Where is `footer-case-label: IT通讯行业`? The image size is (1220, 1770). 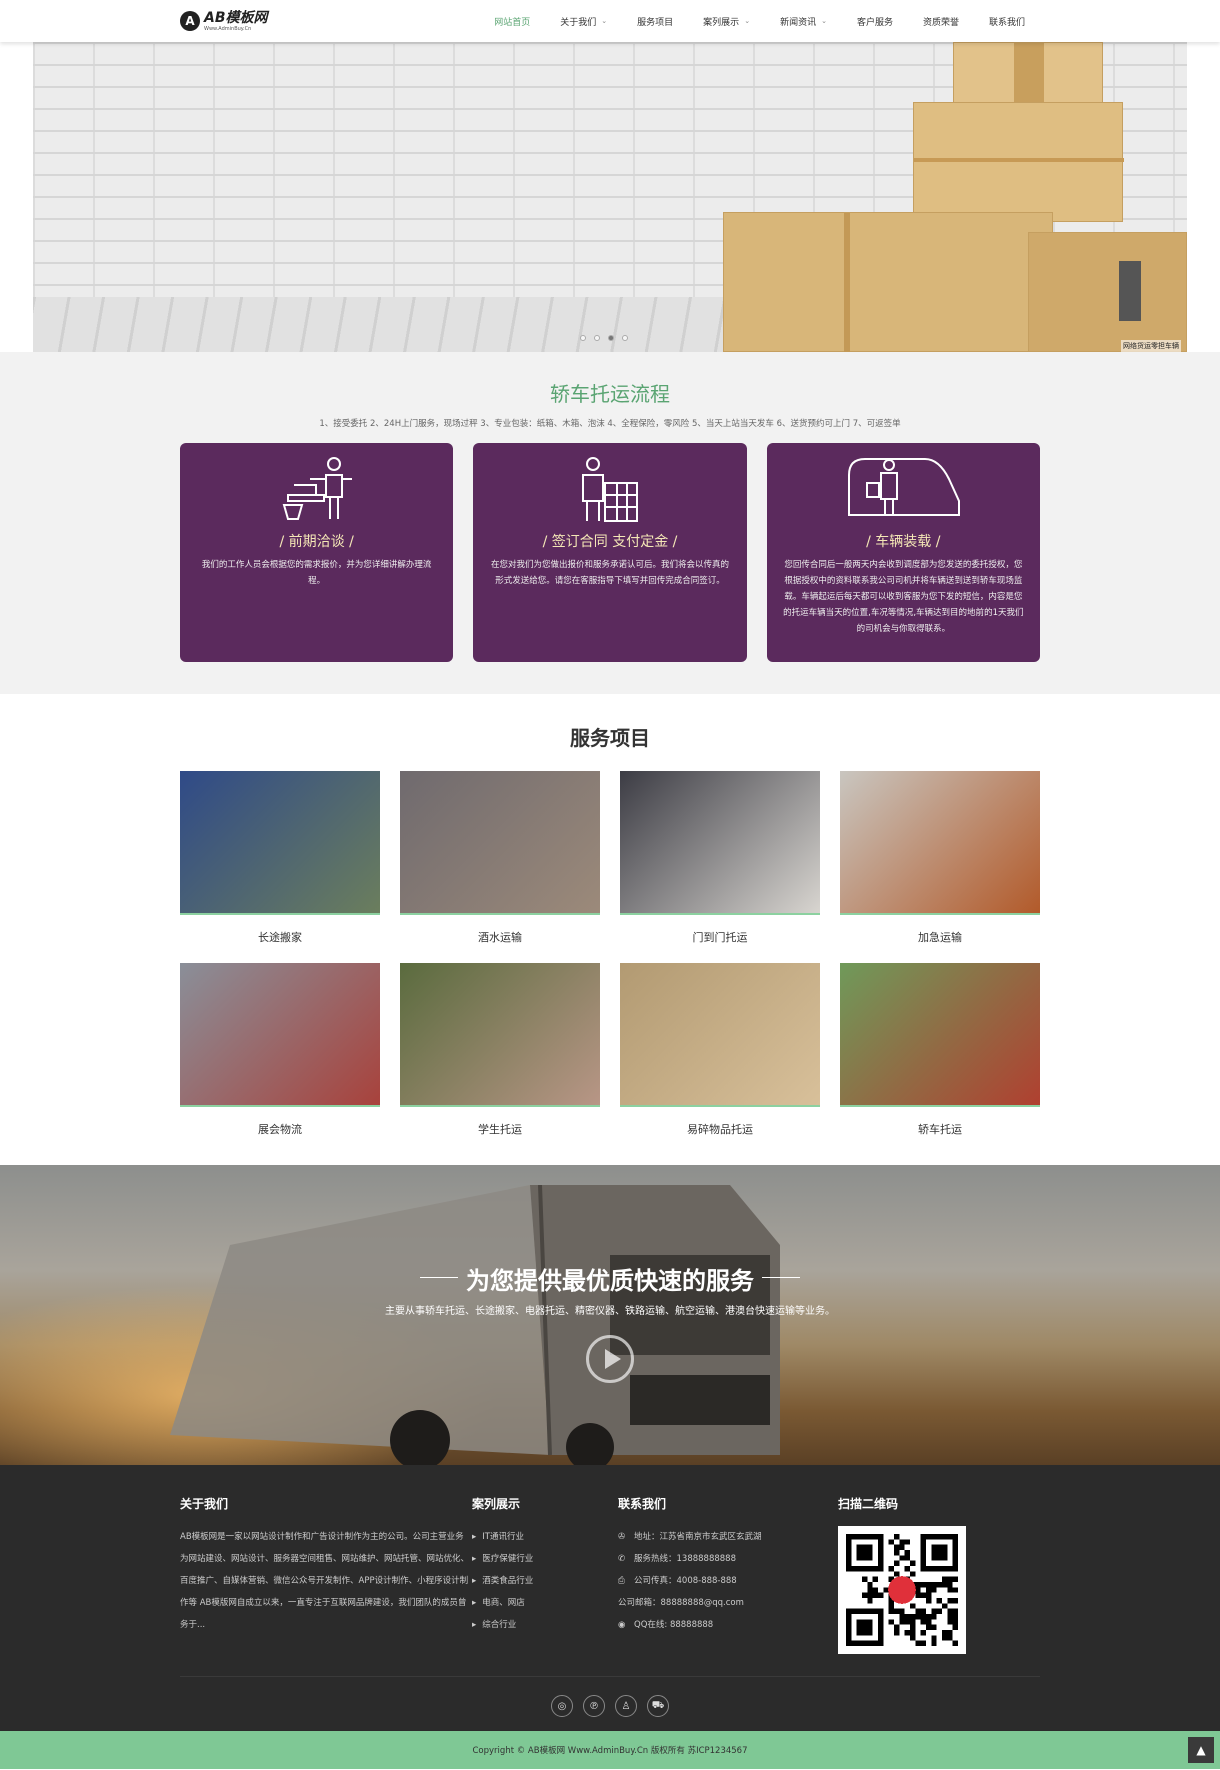
footer-case-label: IT通讯行业 is located at coordinates (503, 1537).